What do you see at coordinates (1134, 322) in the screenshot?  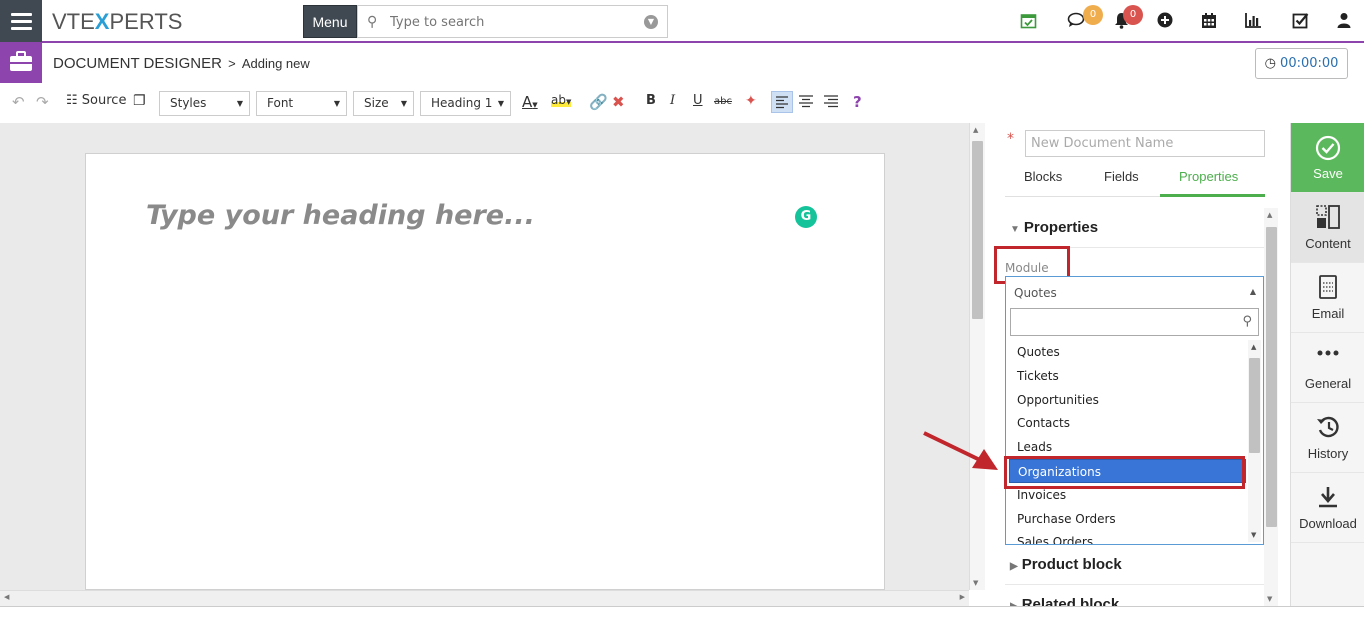 I see `module-search-input: ⚲` at bounding box center [1134, 322].